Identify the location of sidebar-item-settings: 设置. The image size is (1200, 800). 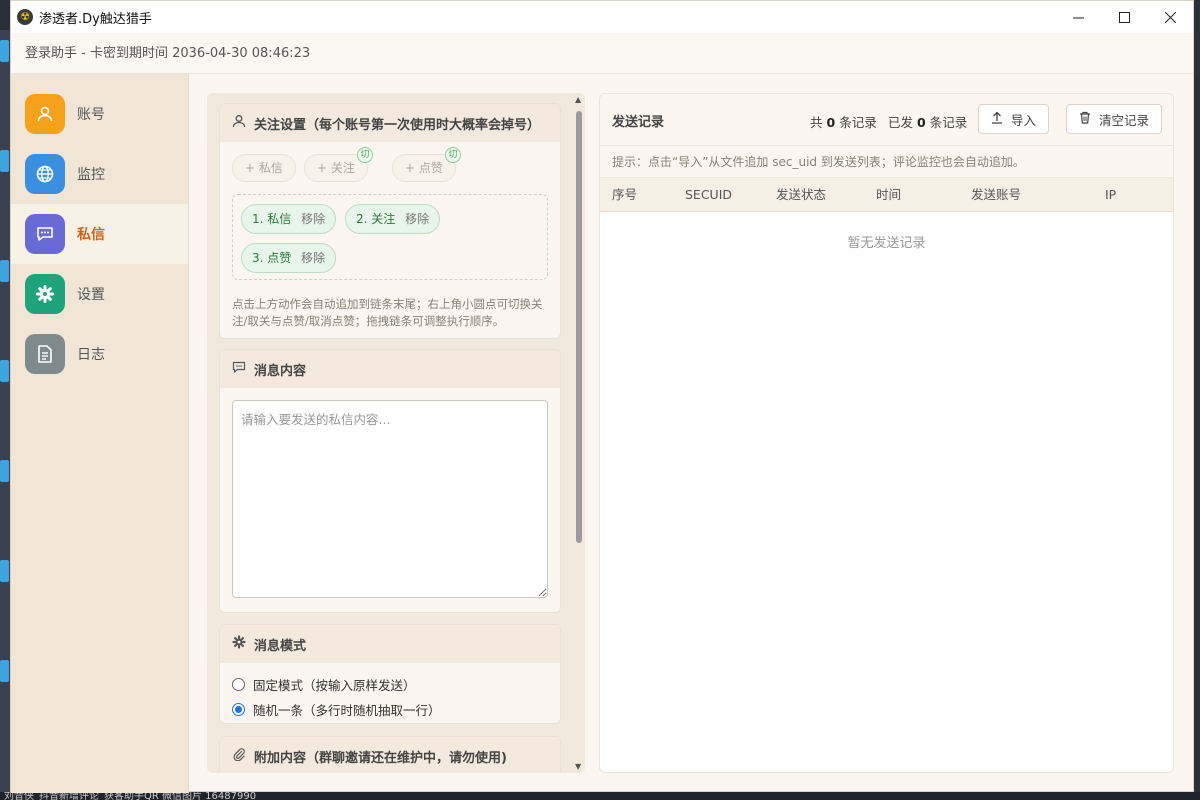
(99, 294).